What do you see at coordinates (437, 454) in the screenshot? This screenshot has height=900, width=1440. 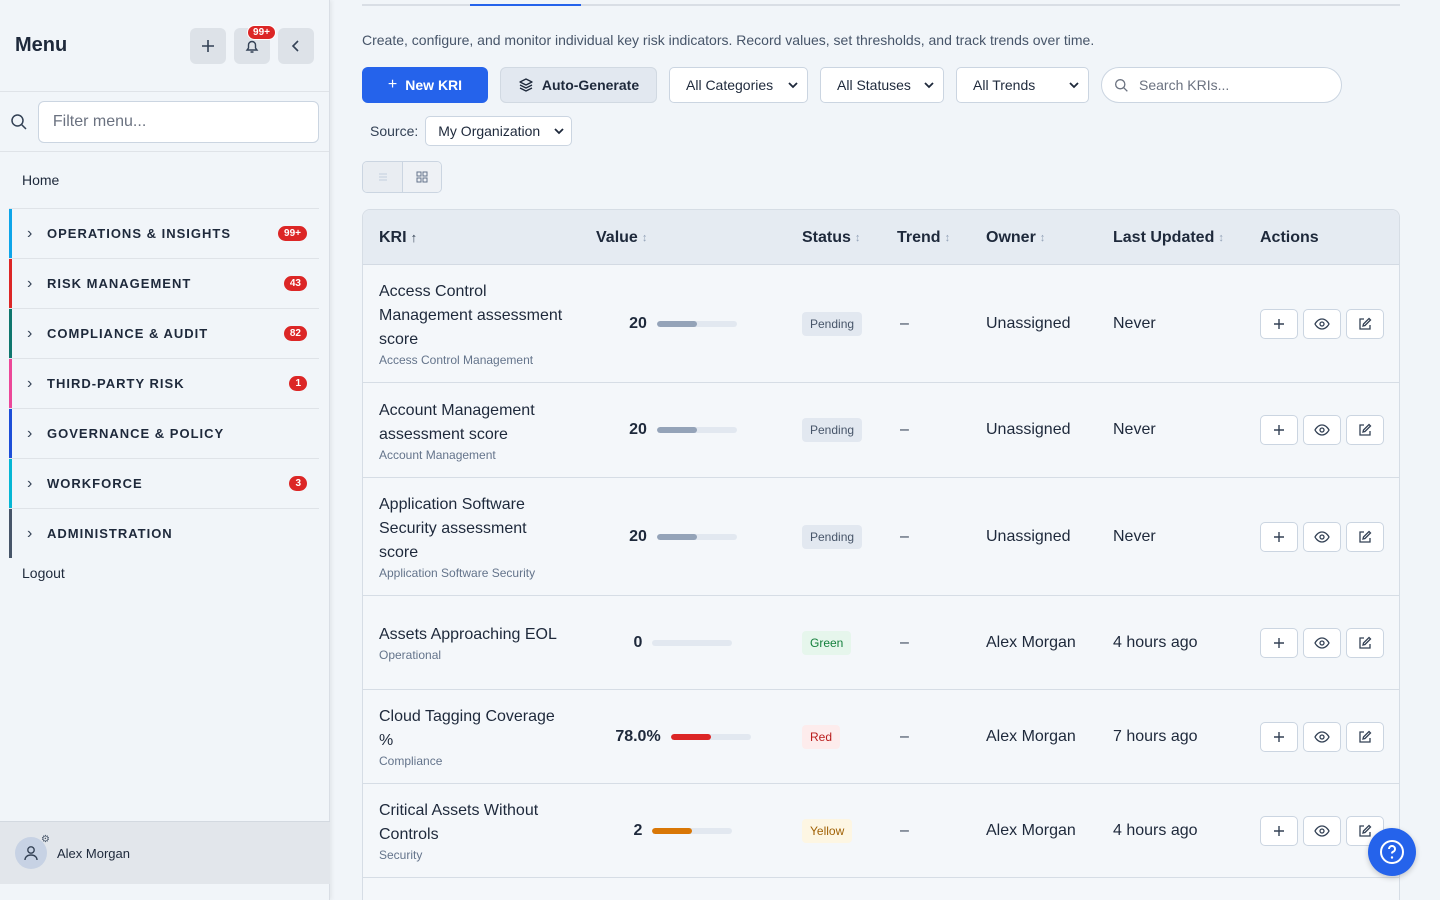 I see `kri-category: Account Management` at bounding box center [437, 454].